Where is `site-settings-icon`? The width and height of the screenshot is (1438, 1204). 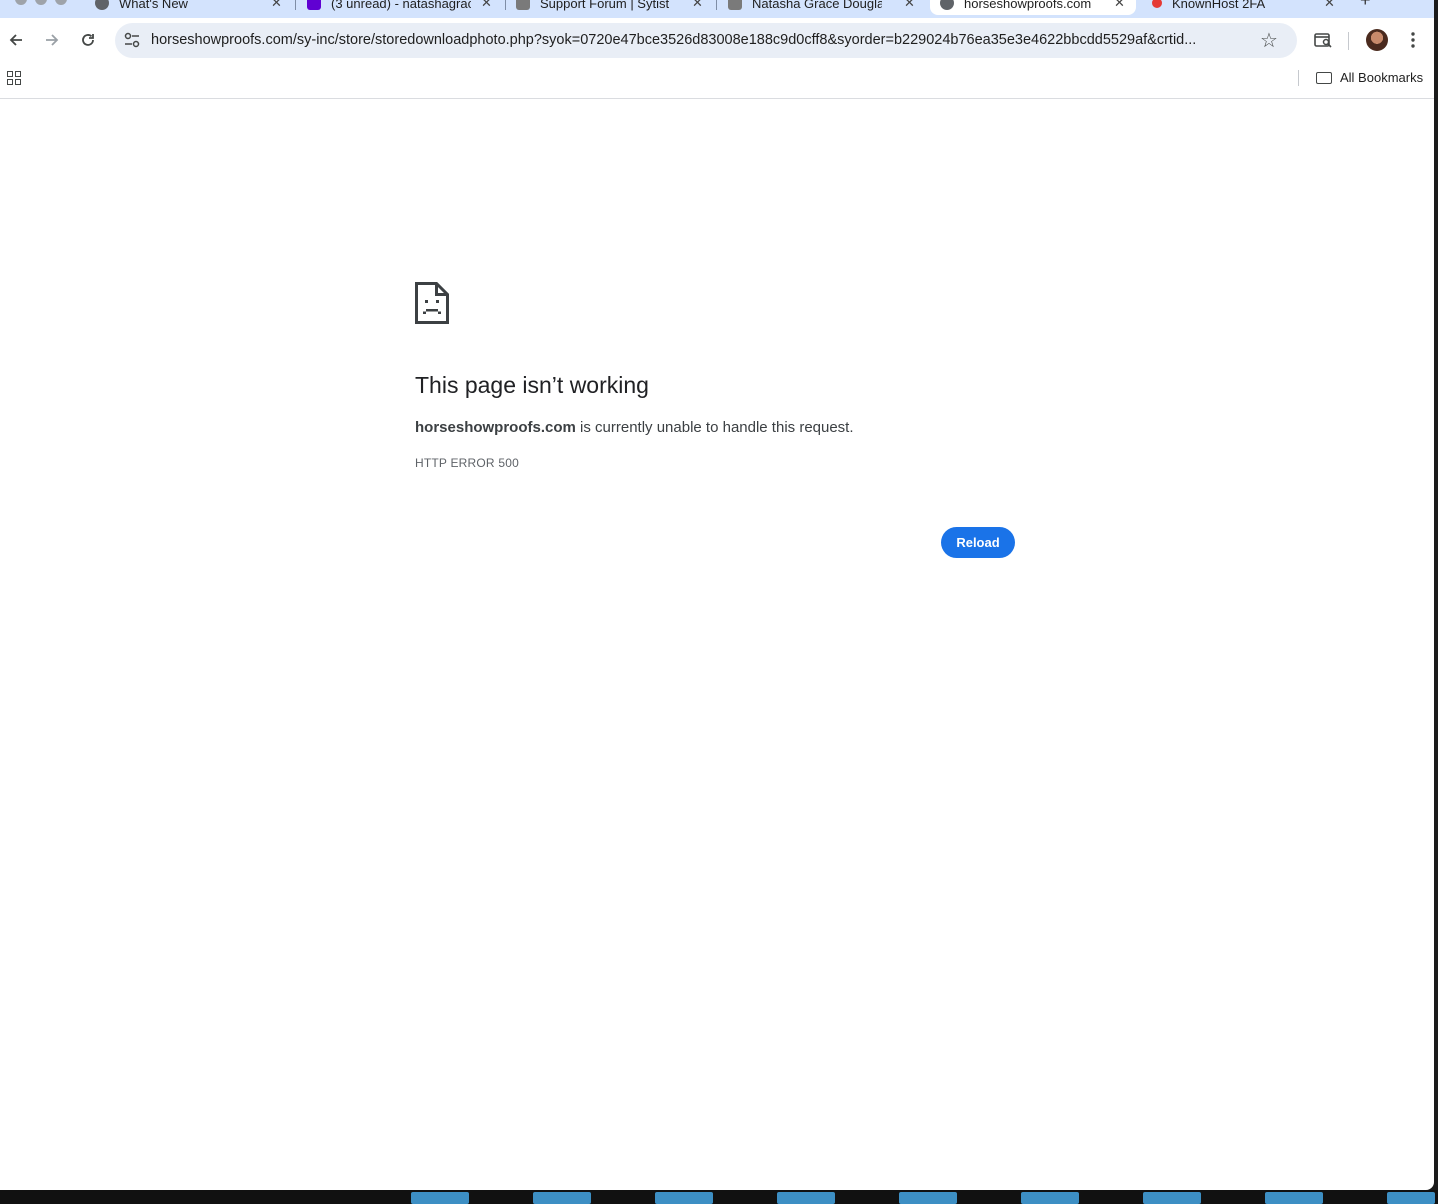
site-settings-icon is located at coordinates (132, 40).